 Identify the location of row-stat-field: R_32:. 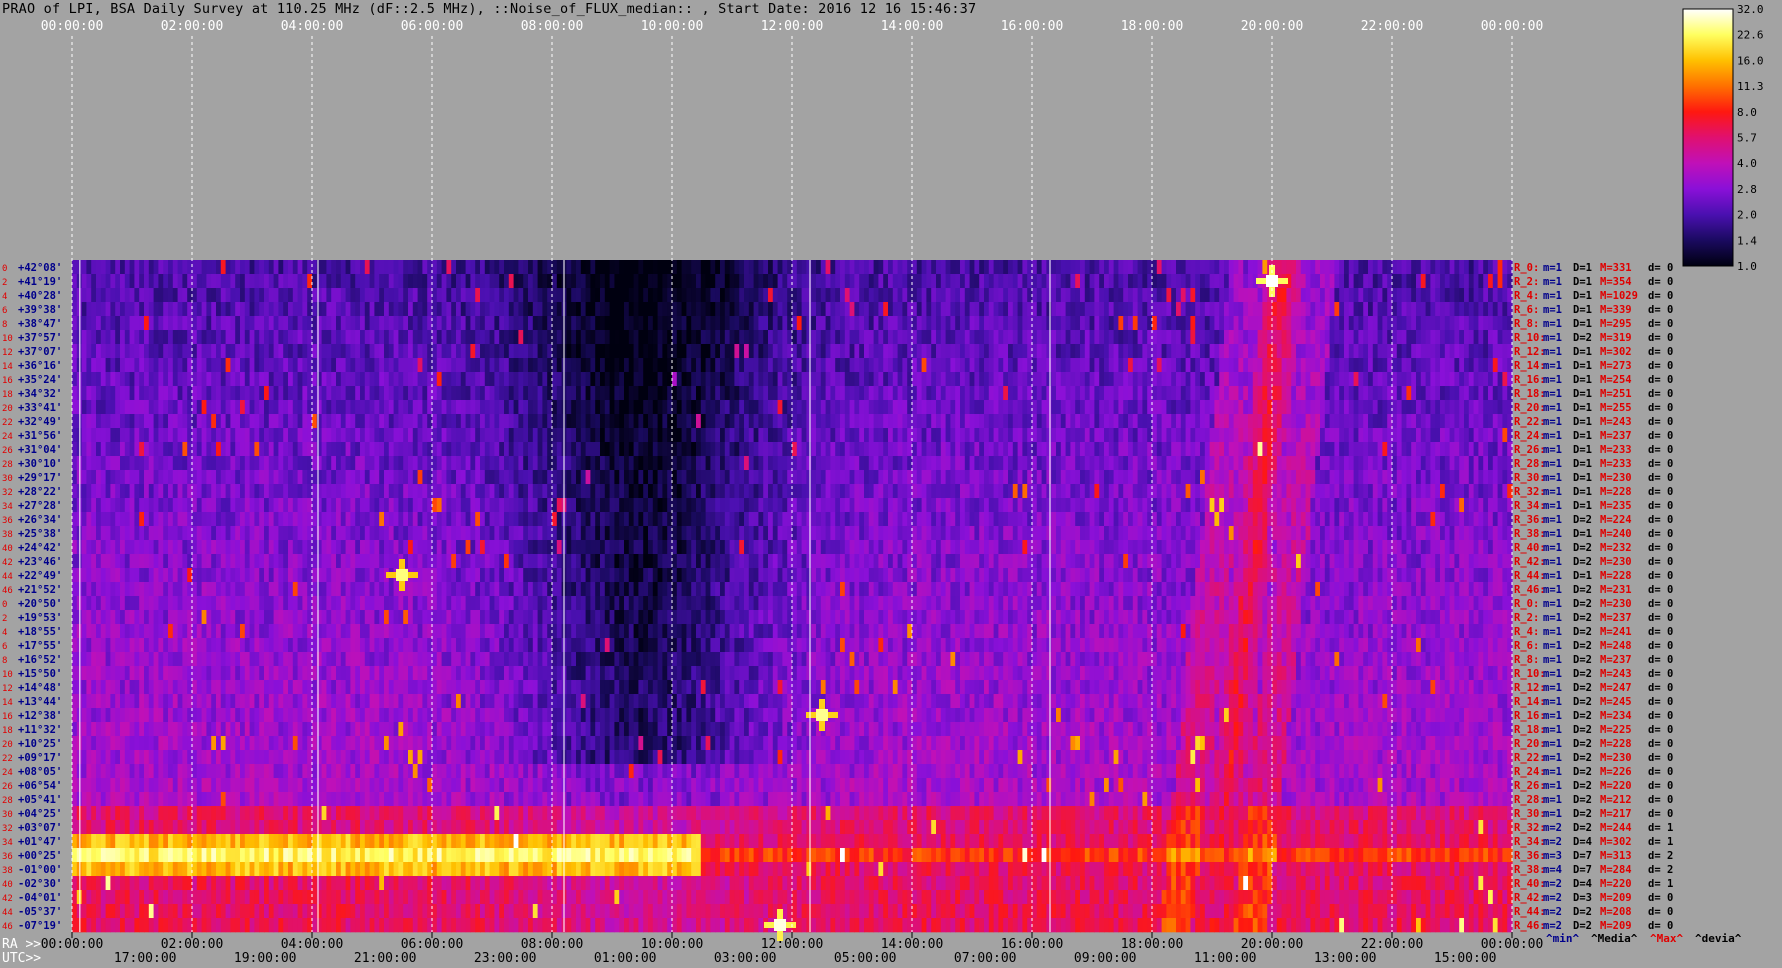
(1530, 492).